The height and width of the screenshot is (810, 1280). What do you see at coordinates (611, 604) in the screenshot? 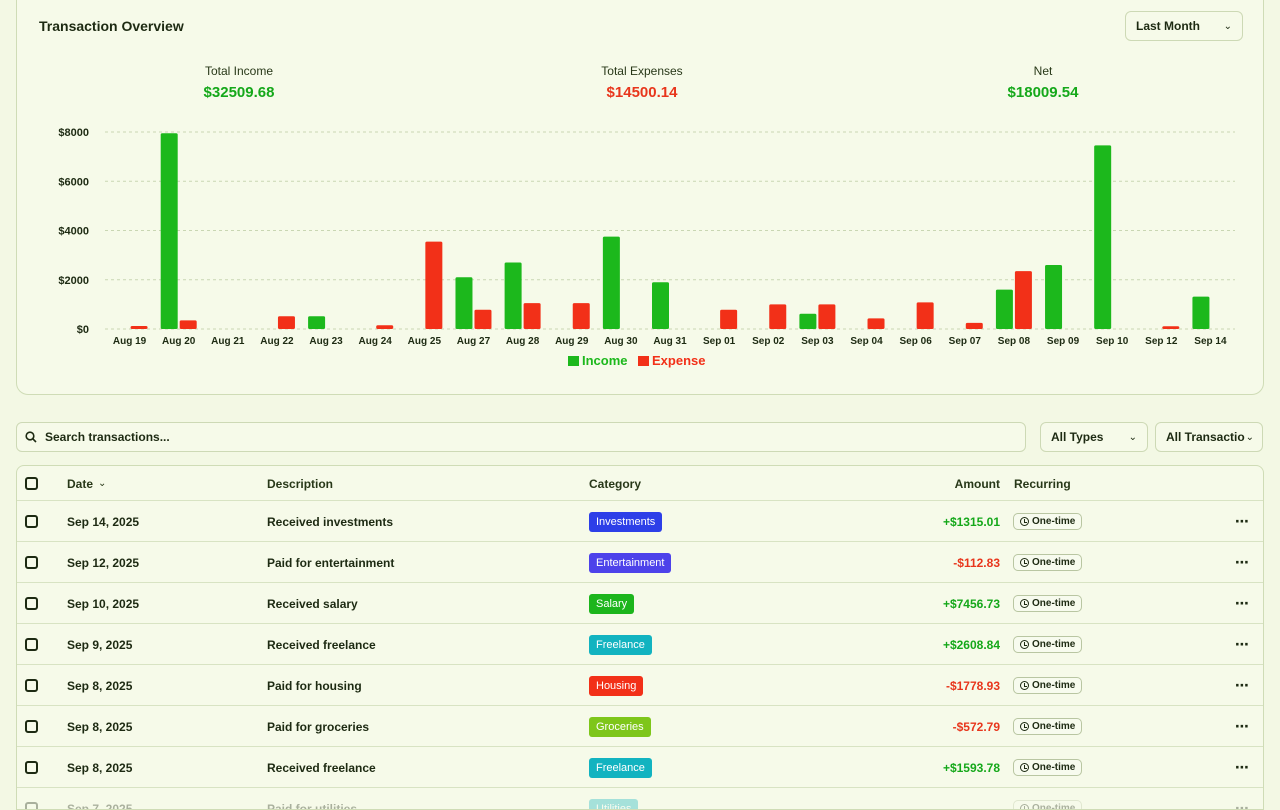
I see `category-badge: Salary` at bounding box center [611, 604].